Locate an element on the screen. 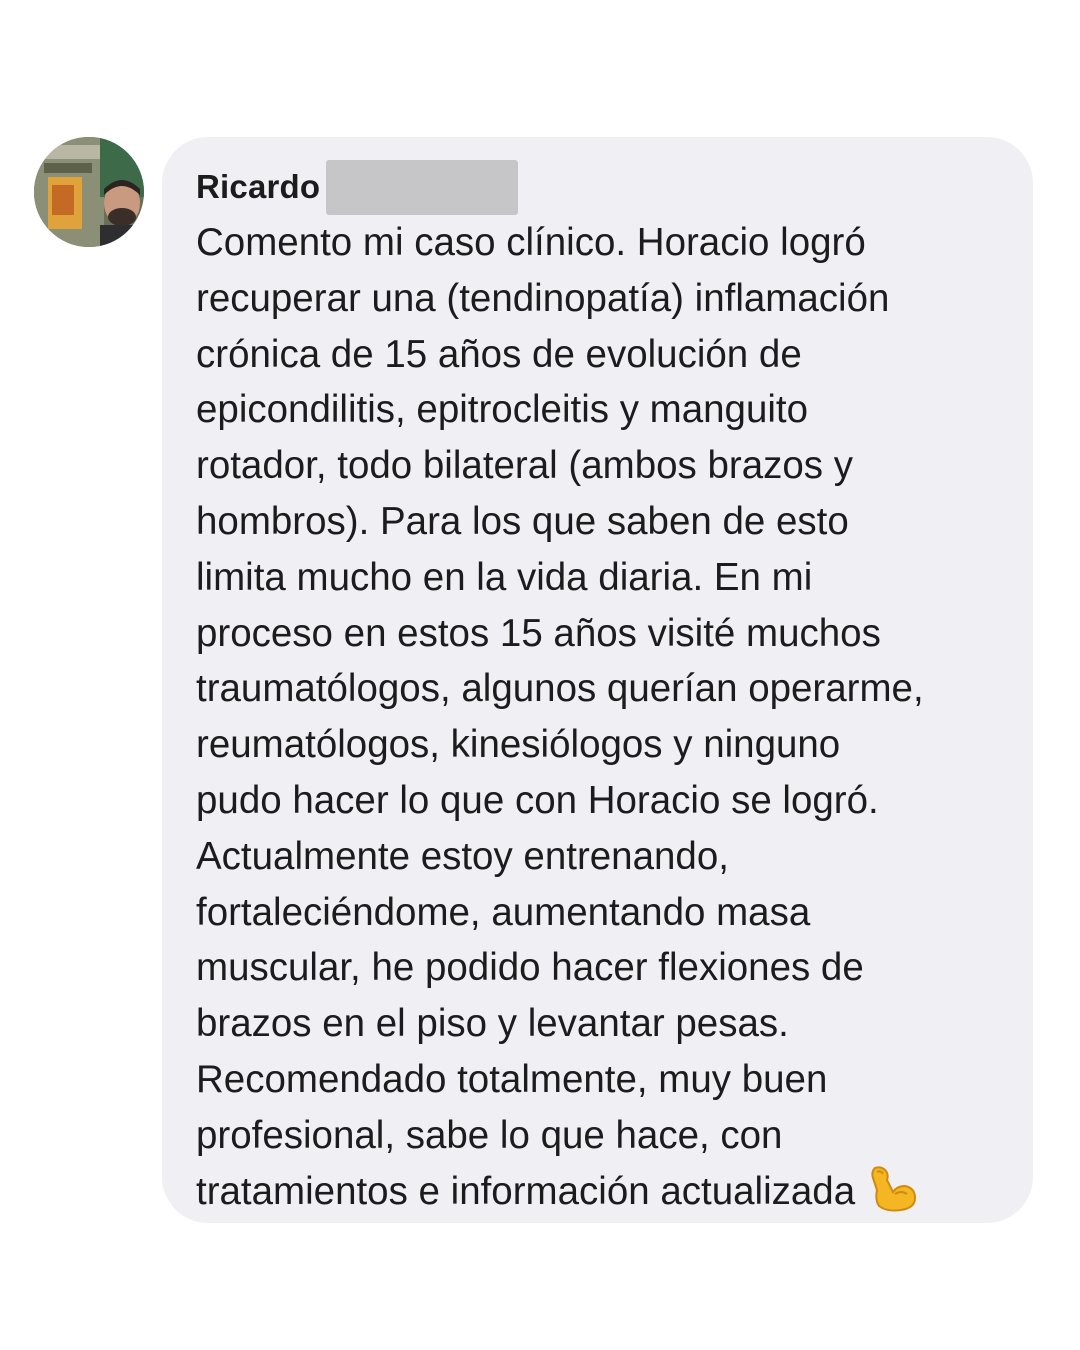  comment-line: Recomendado totalmente, muy buen is located at coordinates (512, 1079).